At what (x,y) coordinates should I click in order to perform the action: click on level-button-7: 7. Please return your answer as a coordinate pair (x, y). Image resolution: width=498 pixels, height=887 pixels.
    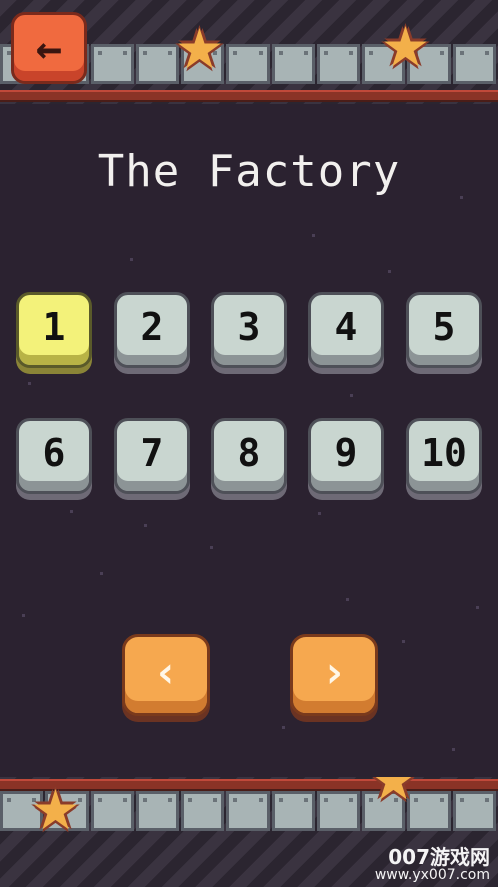
    Looking at the image, I should click on (152, 456).